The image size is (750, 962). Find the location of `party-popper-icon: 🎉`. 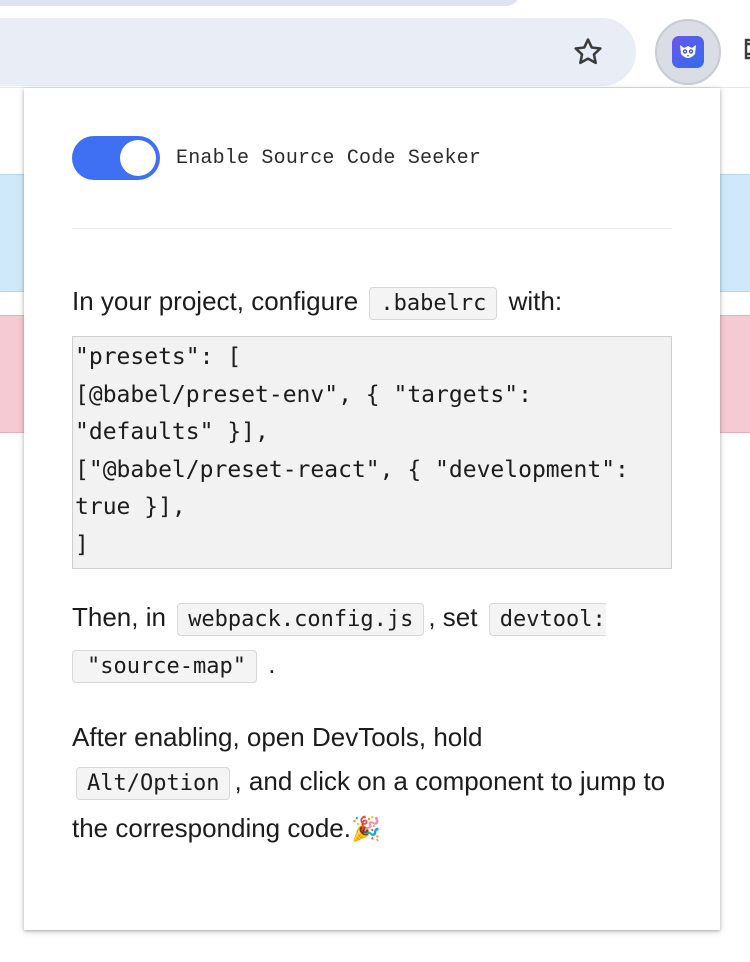

party-popper-icon: 🎉 is located at coordinates (365, 829).